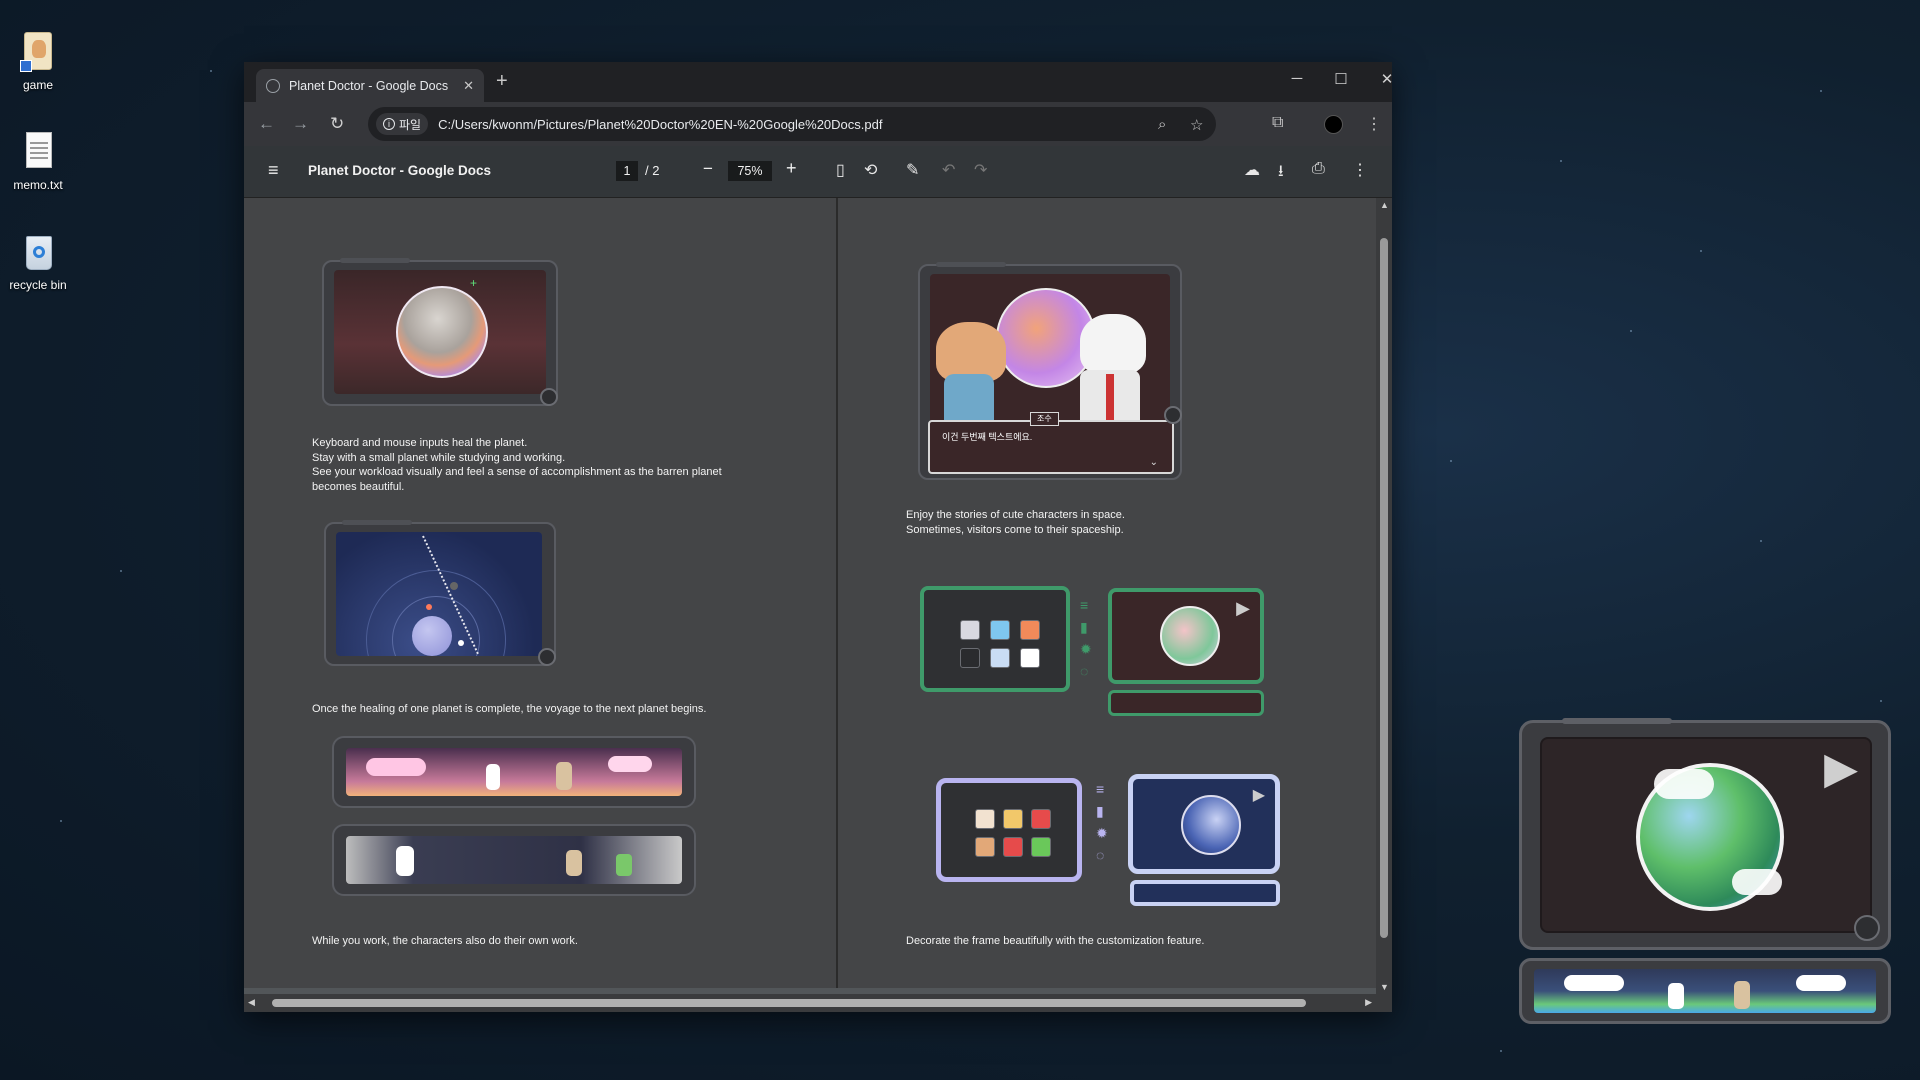  Describe the element at coordinates (273, 170) in the screenshot. I see `sidebar-menu-icon: ≡` at that location.